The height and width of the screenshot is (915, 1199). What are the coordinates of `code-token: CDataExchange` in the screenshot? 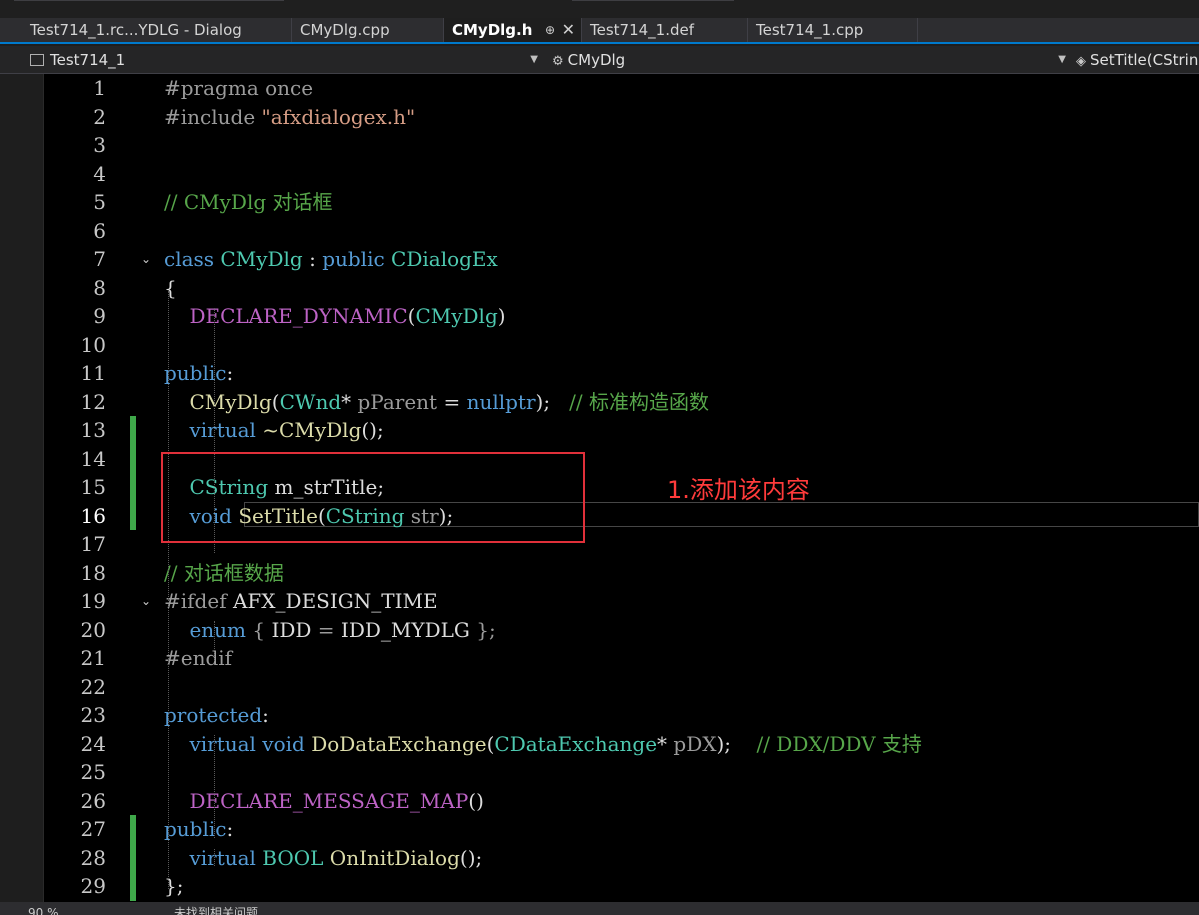 It's located at (576, 743).